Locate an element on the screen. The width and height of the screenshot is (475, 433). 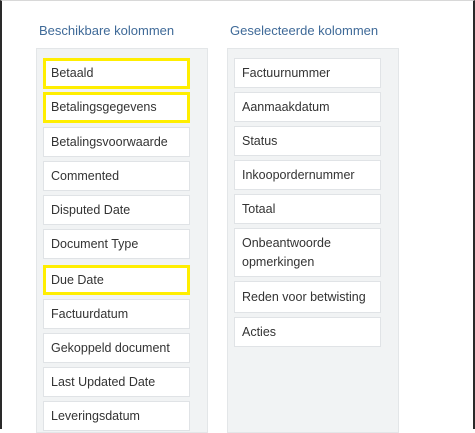
selected-item-inkoopordernummer: Inkoopordernummer is located at coordinates (307, 175).